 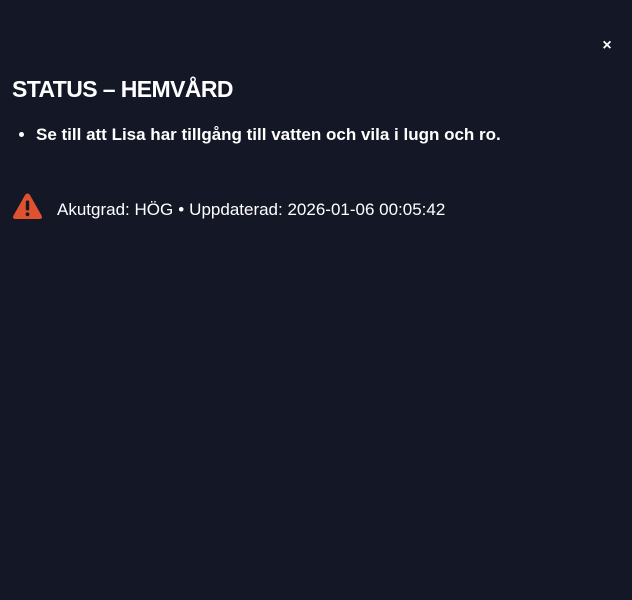 What do you see at coordinates (115, 209) in the screenshot?
I see `urgency-label: Akutgrad: HÖG` at bounding box center [115, 209].